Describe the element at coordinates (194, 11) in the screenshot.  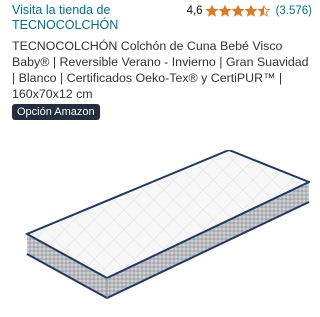
I see `rating-value: 4,6` at that location.